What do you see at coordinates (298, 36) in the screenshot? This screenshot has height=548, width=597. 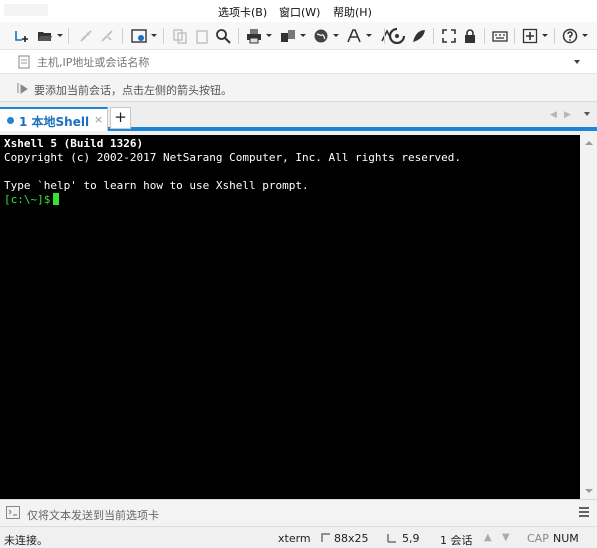 I see `toolbar` at bounding box center [298, 36].